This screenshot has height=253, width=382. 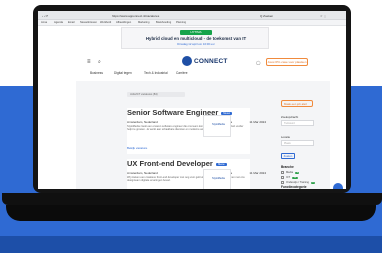 What do you see at coordinates (297, 123) in the screenshot?
I see `keyword-input: Trefwoord` at bounding box center [297, 123].